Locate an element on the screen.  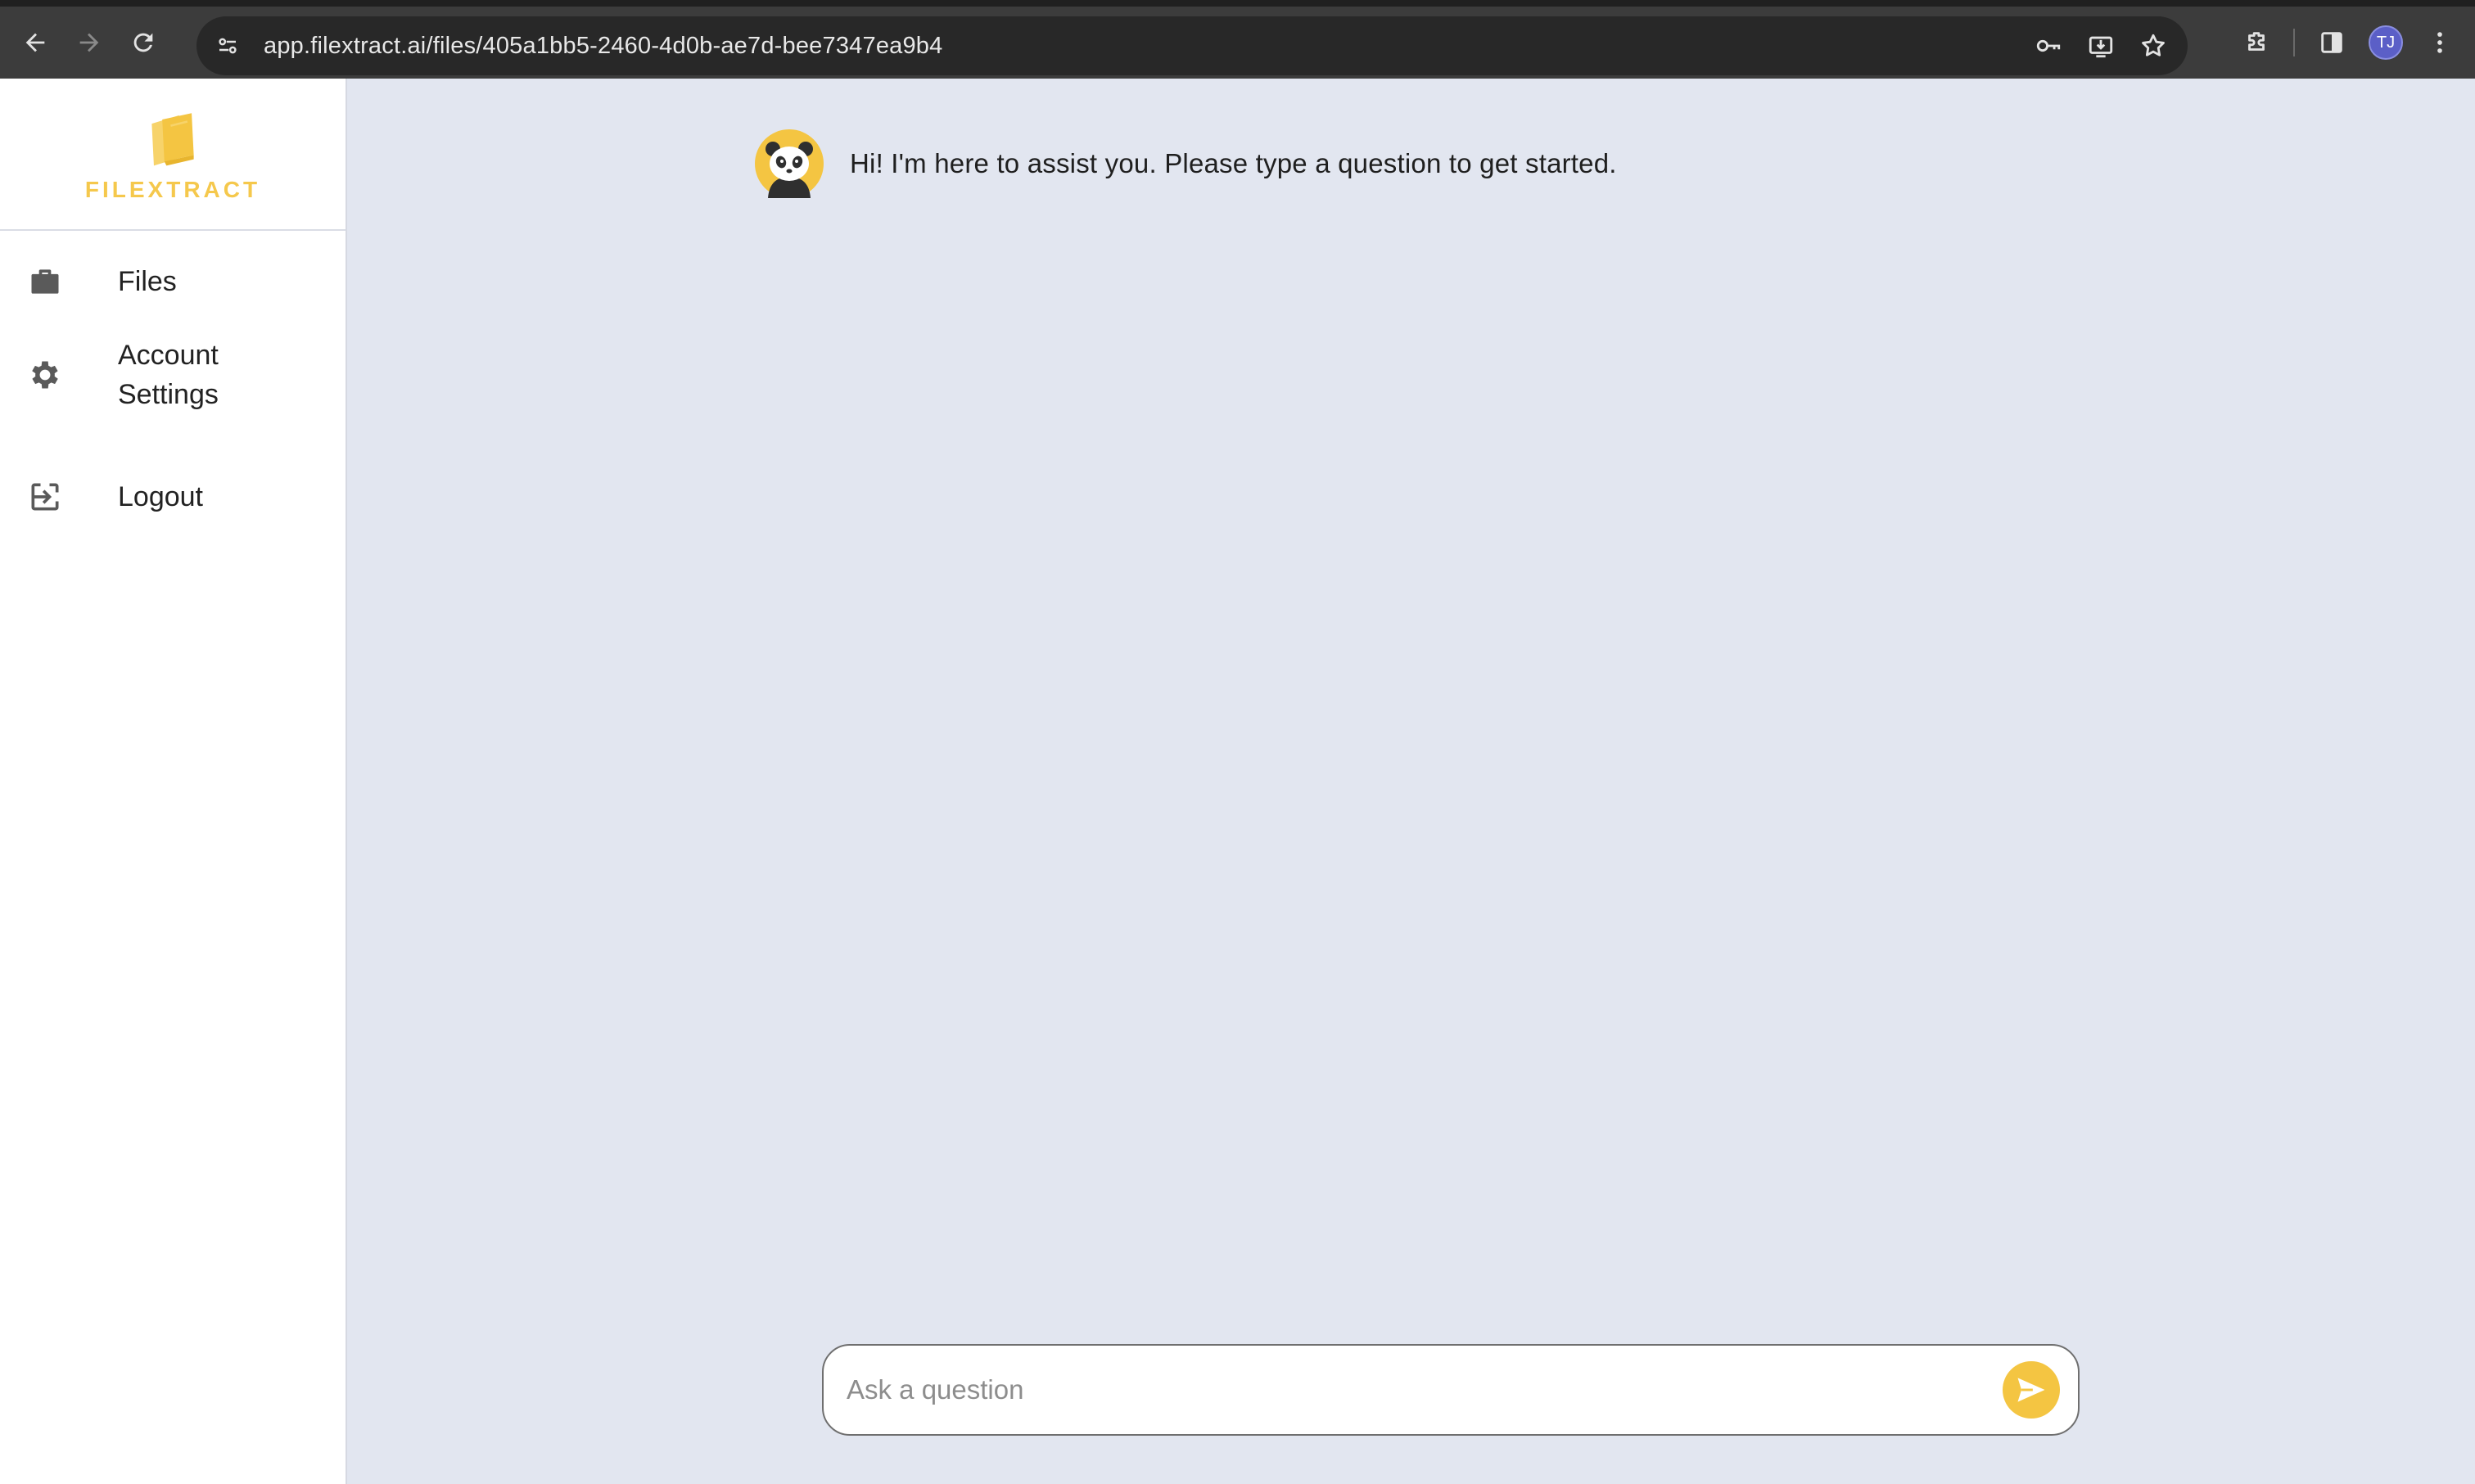
reload-icon is located at coordinates (143, 42).